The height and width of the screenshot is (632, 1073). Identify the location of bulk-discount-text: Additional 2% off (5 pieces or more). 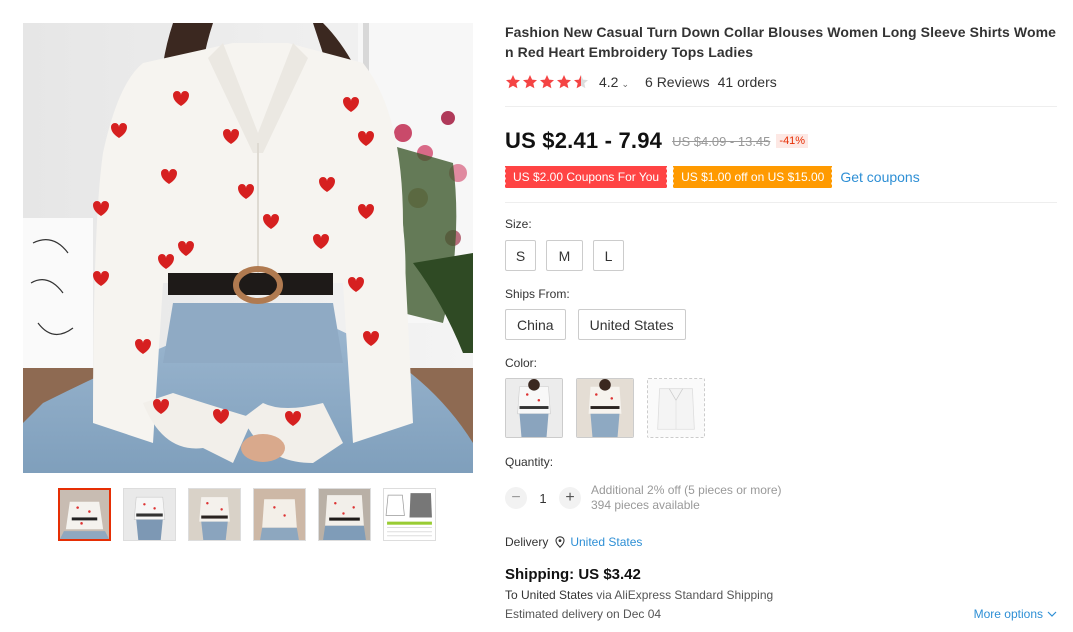
(686, 490).